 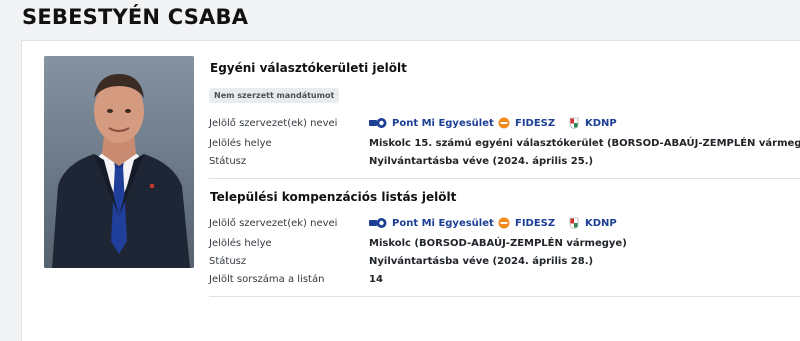 I want to click on row-value: 14, so click(x=376, y=279).